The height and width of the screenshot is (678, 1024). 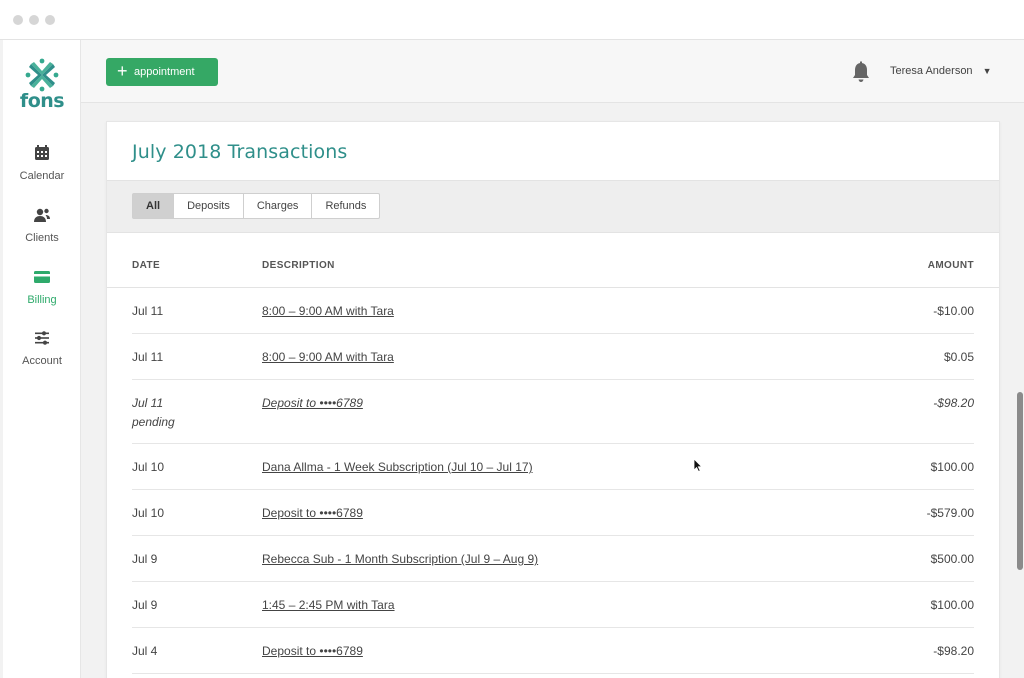 What do you see at coordinates (512, 20) in the screenshot?
I see `browser-chrome` at bounding box center [512, 20].